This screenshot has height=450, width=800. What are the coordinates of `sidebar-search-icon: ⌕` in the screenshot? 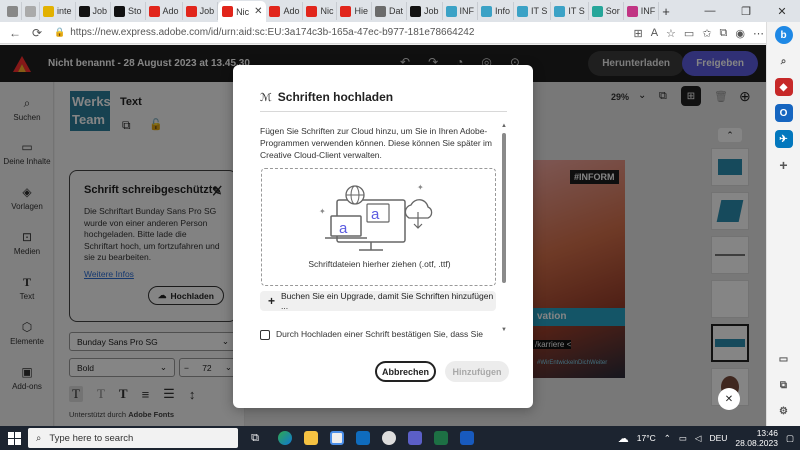 It's located at (784, 61).